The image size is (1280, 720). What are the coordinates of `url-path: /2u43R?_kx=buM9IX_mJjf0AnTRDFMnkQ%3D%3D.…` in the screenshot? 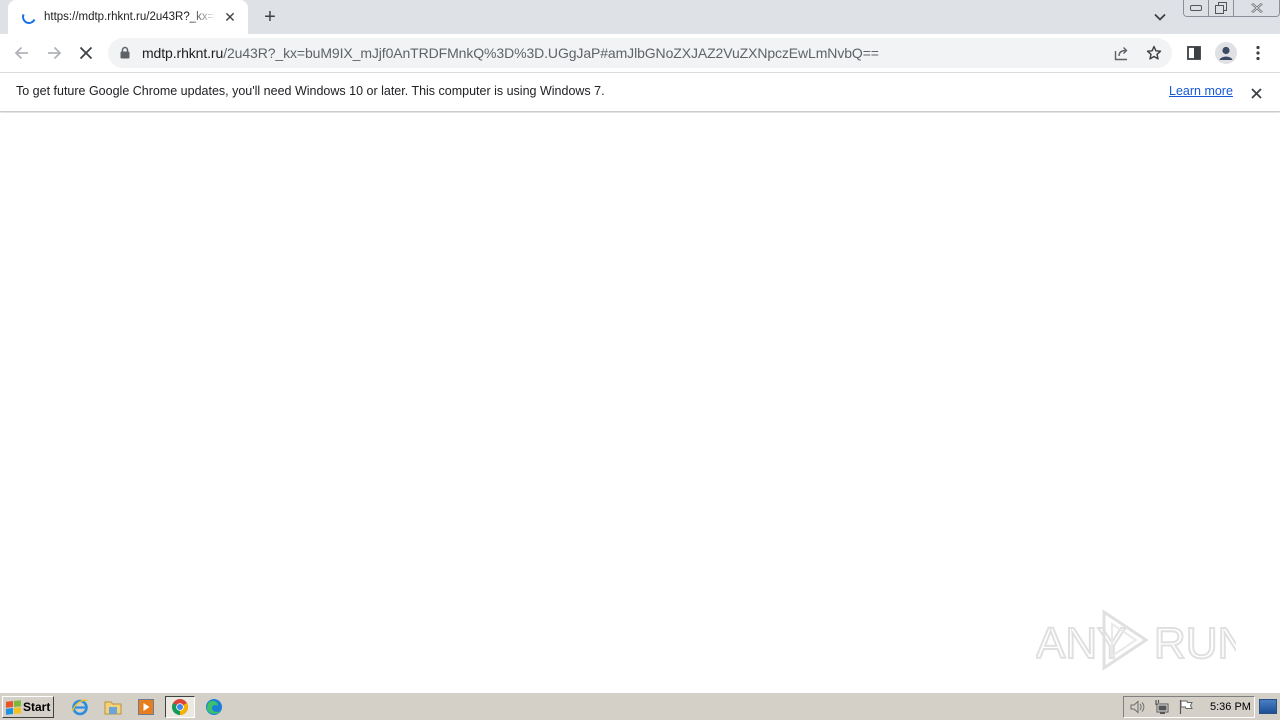 It's located at (551, 53).